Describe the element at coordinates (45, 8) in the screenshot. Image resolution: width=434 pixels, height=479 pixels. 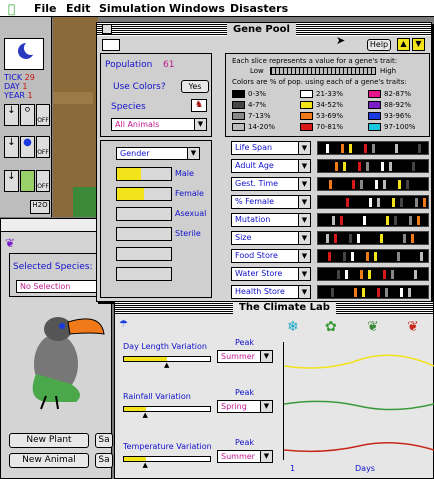
I see `menu-file: File` at that location.